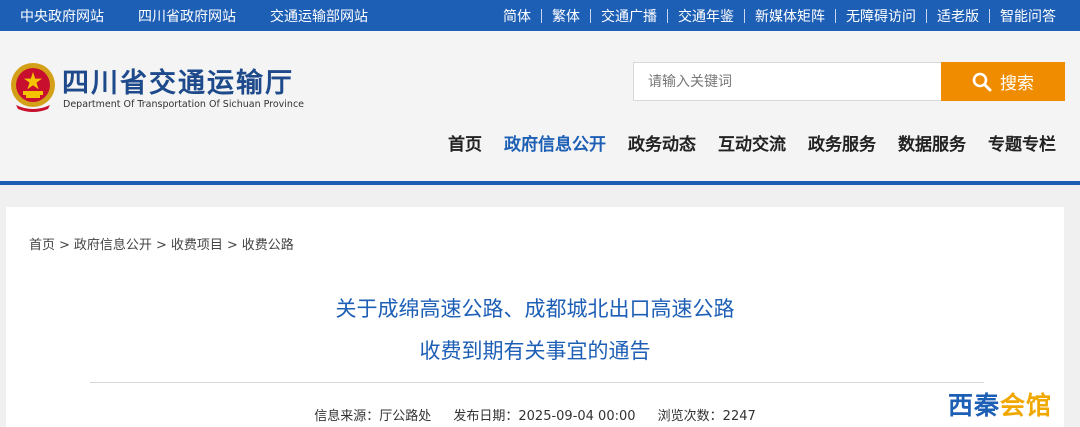 The height and width of the screenshot is (427, 1080). I want to click on search-input, so click(788, 81).